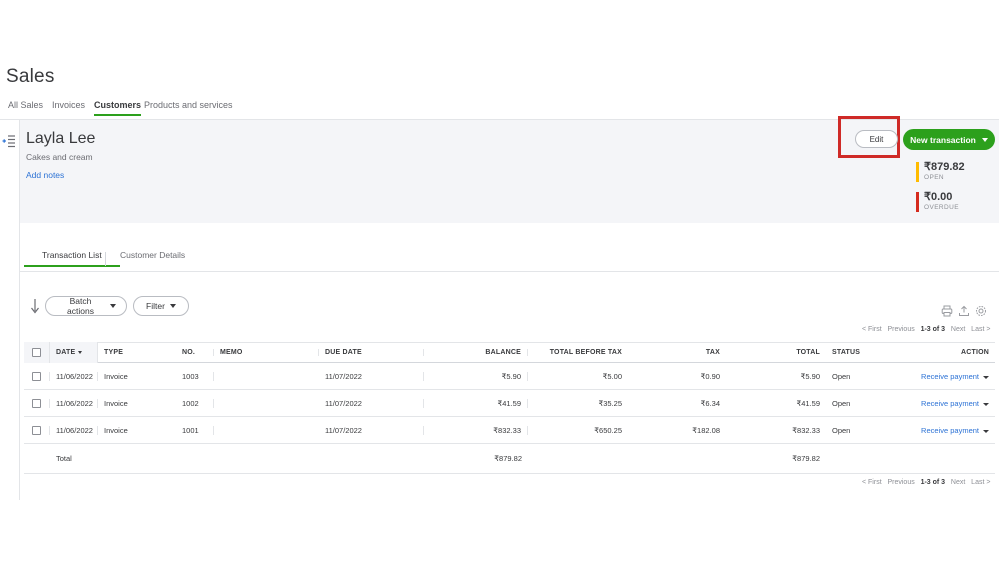 Image resolution: width=999 pixels, height=562 pixels. Describe the element at coordinates (86, 306) in the screenshot. I see `batch-actions-button: Batch actions` at that location.